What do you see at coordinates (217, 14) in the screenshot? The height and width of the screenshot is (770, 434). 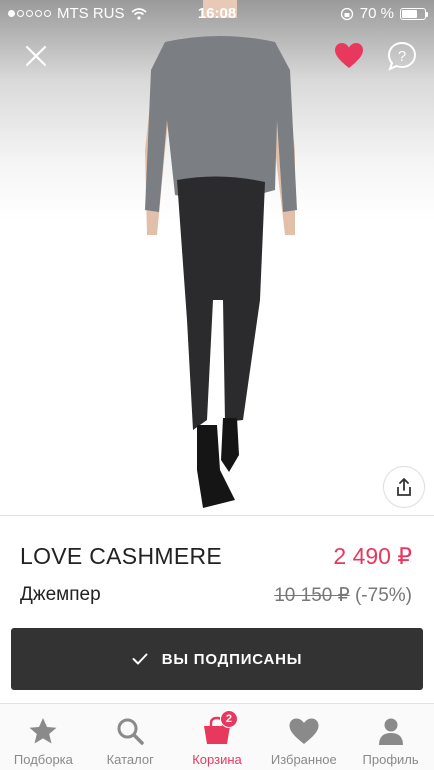 I see `status-bar: MTS RUS 16:08 70 %` at bounding box center [217, 14].